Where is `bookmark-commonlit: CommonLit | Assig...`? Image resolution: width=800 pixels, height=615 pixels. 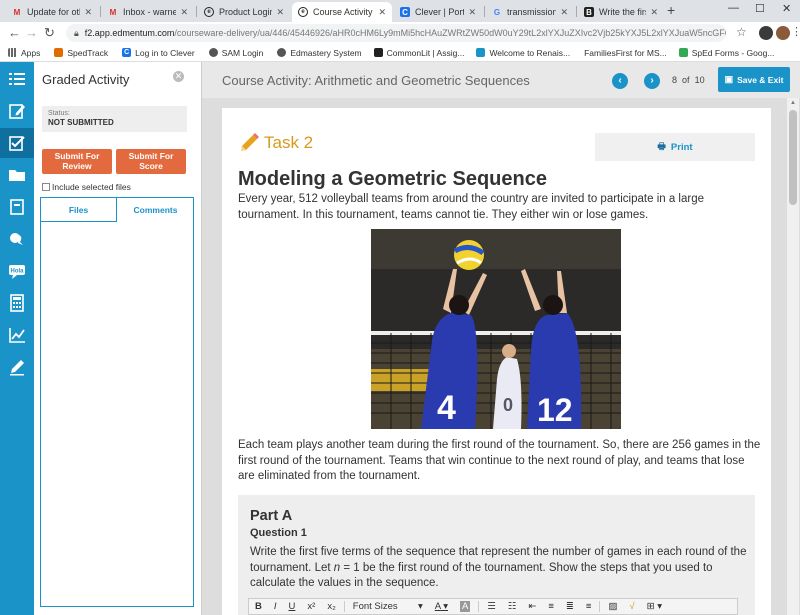
bookmark-commonlit: CommonLit | Assig... is located at coordinates (419, 52).